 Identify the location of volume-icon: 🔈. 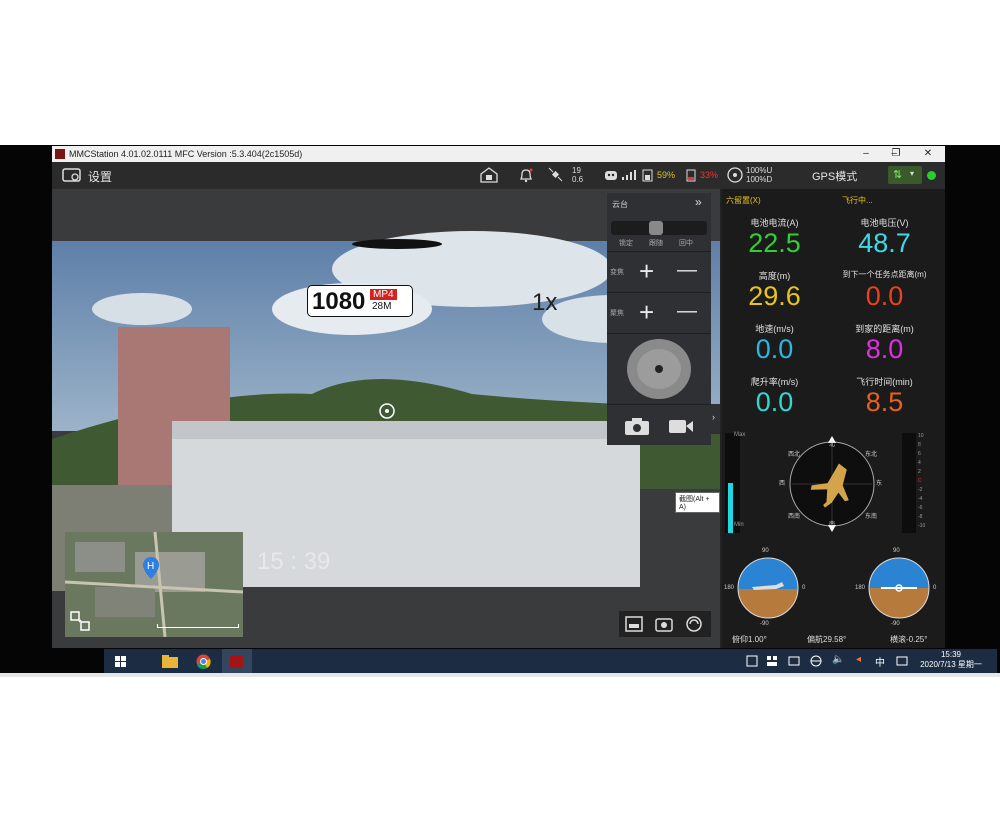
(838, 659).